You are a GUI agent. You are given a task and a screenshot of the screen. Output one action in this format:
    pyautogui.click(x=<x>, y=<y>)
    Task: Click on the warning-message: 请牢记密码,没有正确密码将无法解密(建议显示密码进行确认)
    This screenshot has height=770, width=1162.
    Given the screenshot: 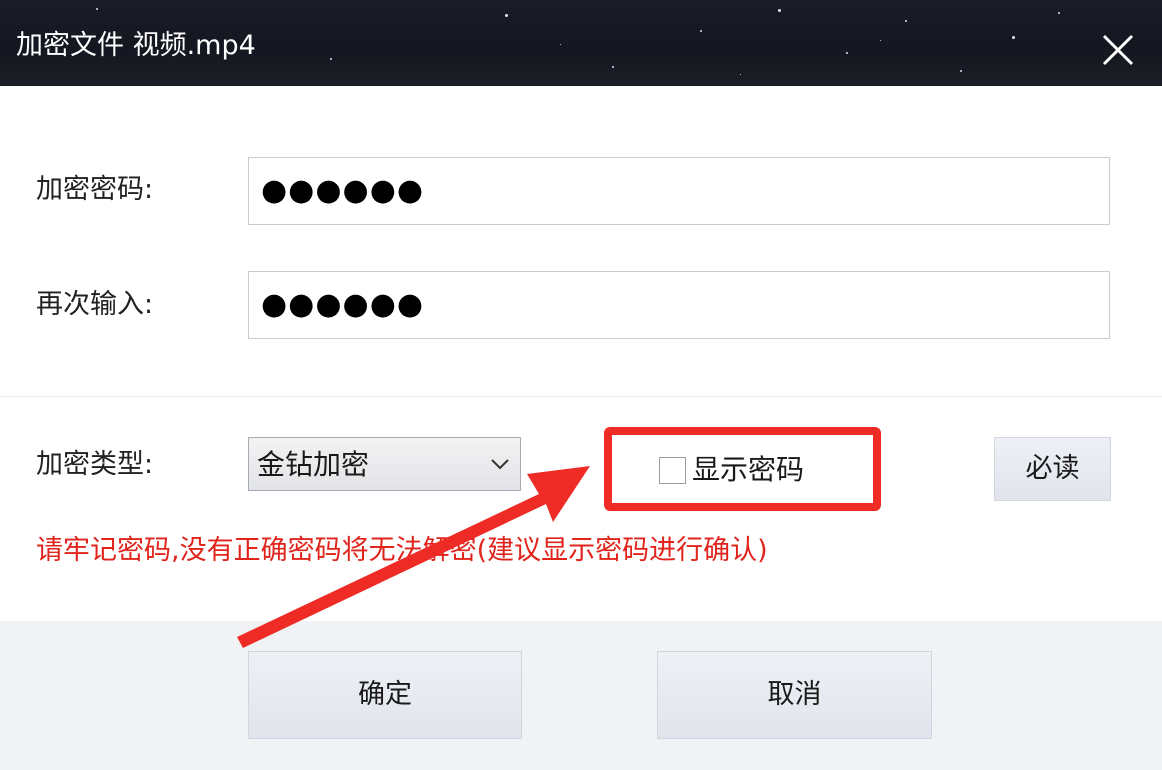 What is the action you would take?
    pyautogui.click(x=402, y=550)
    